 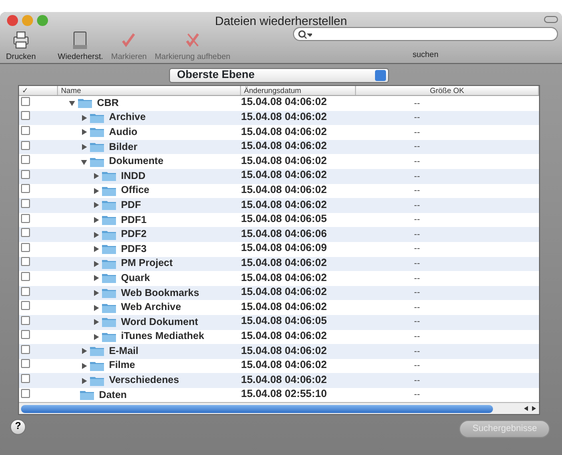 What do you see at coordinates (151, 308) in the screenshot?
I see `folder-name: Web Archive` at bounding box center [151, 308].